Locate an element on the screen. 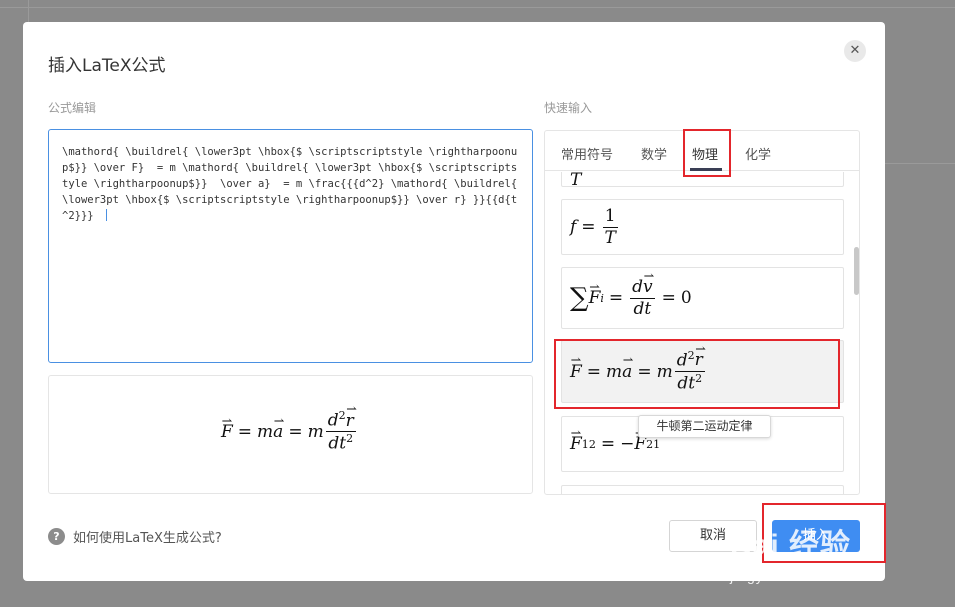  preview-formula: F=ma=md2rdt2 is located at coordinates (289, 429).